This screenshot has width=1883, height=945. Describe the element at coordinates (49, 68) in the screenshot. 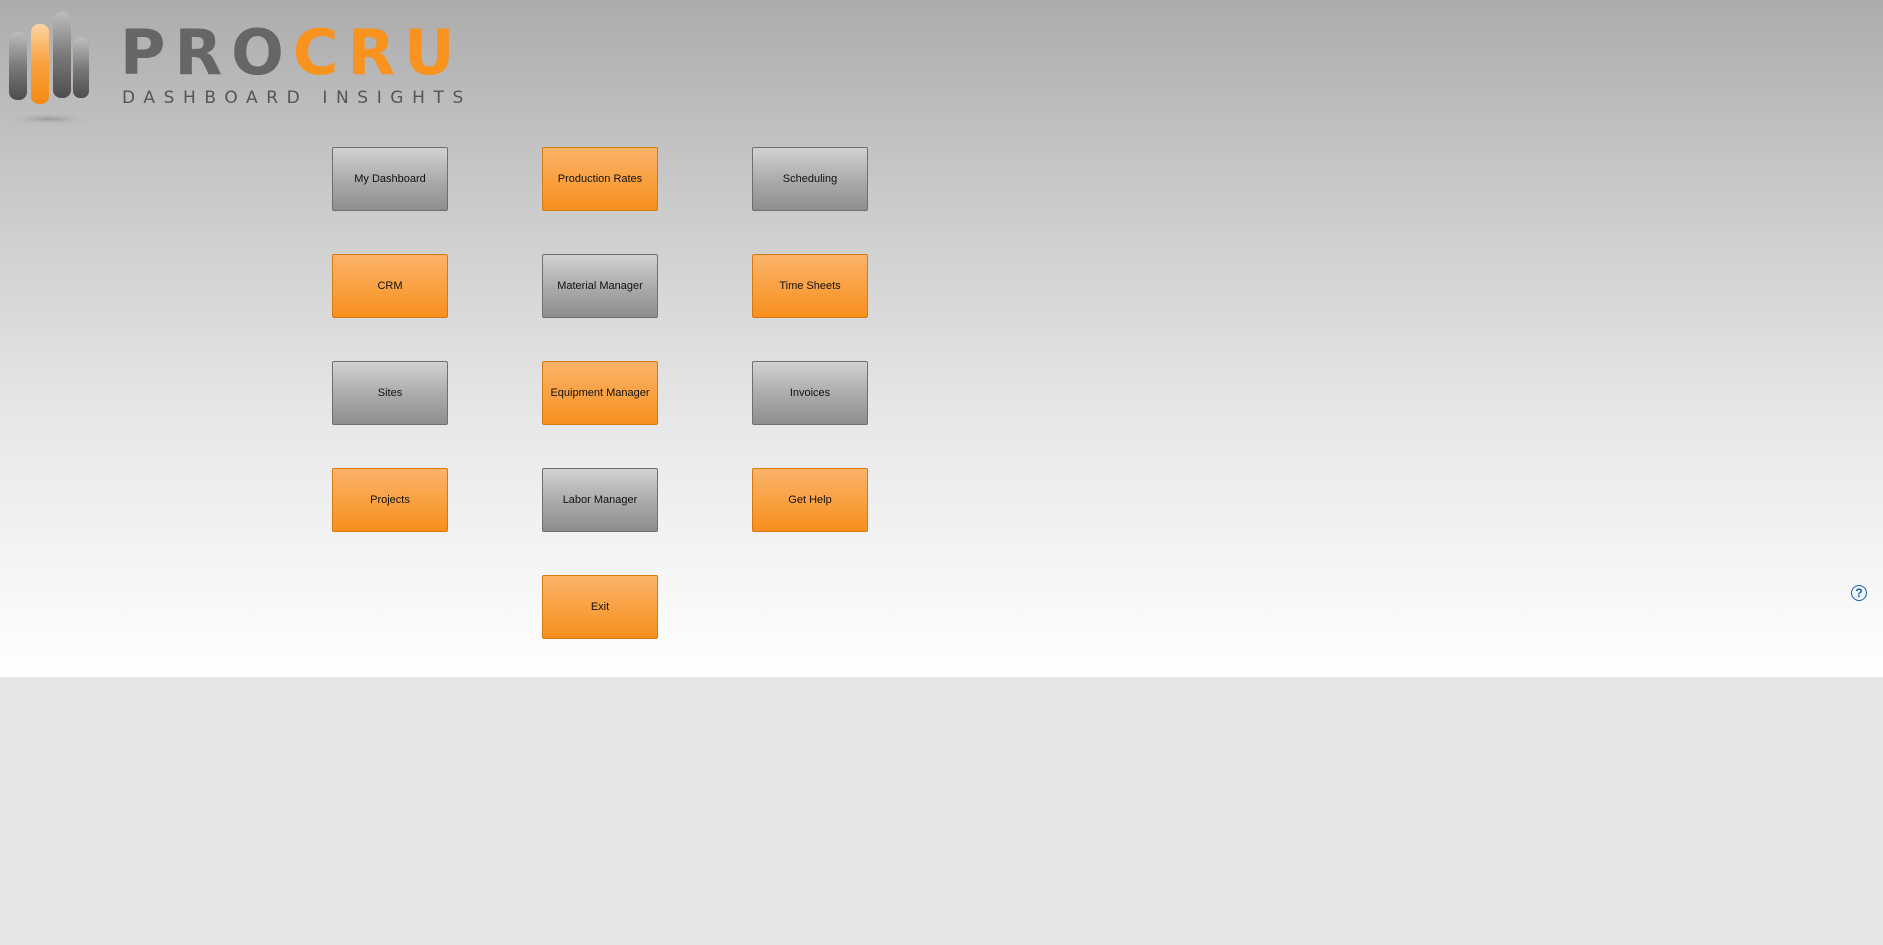

I see `bar-chart-logo-icon` at that location.